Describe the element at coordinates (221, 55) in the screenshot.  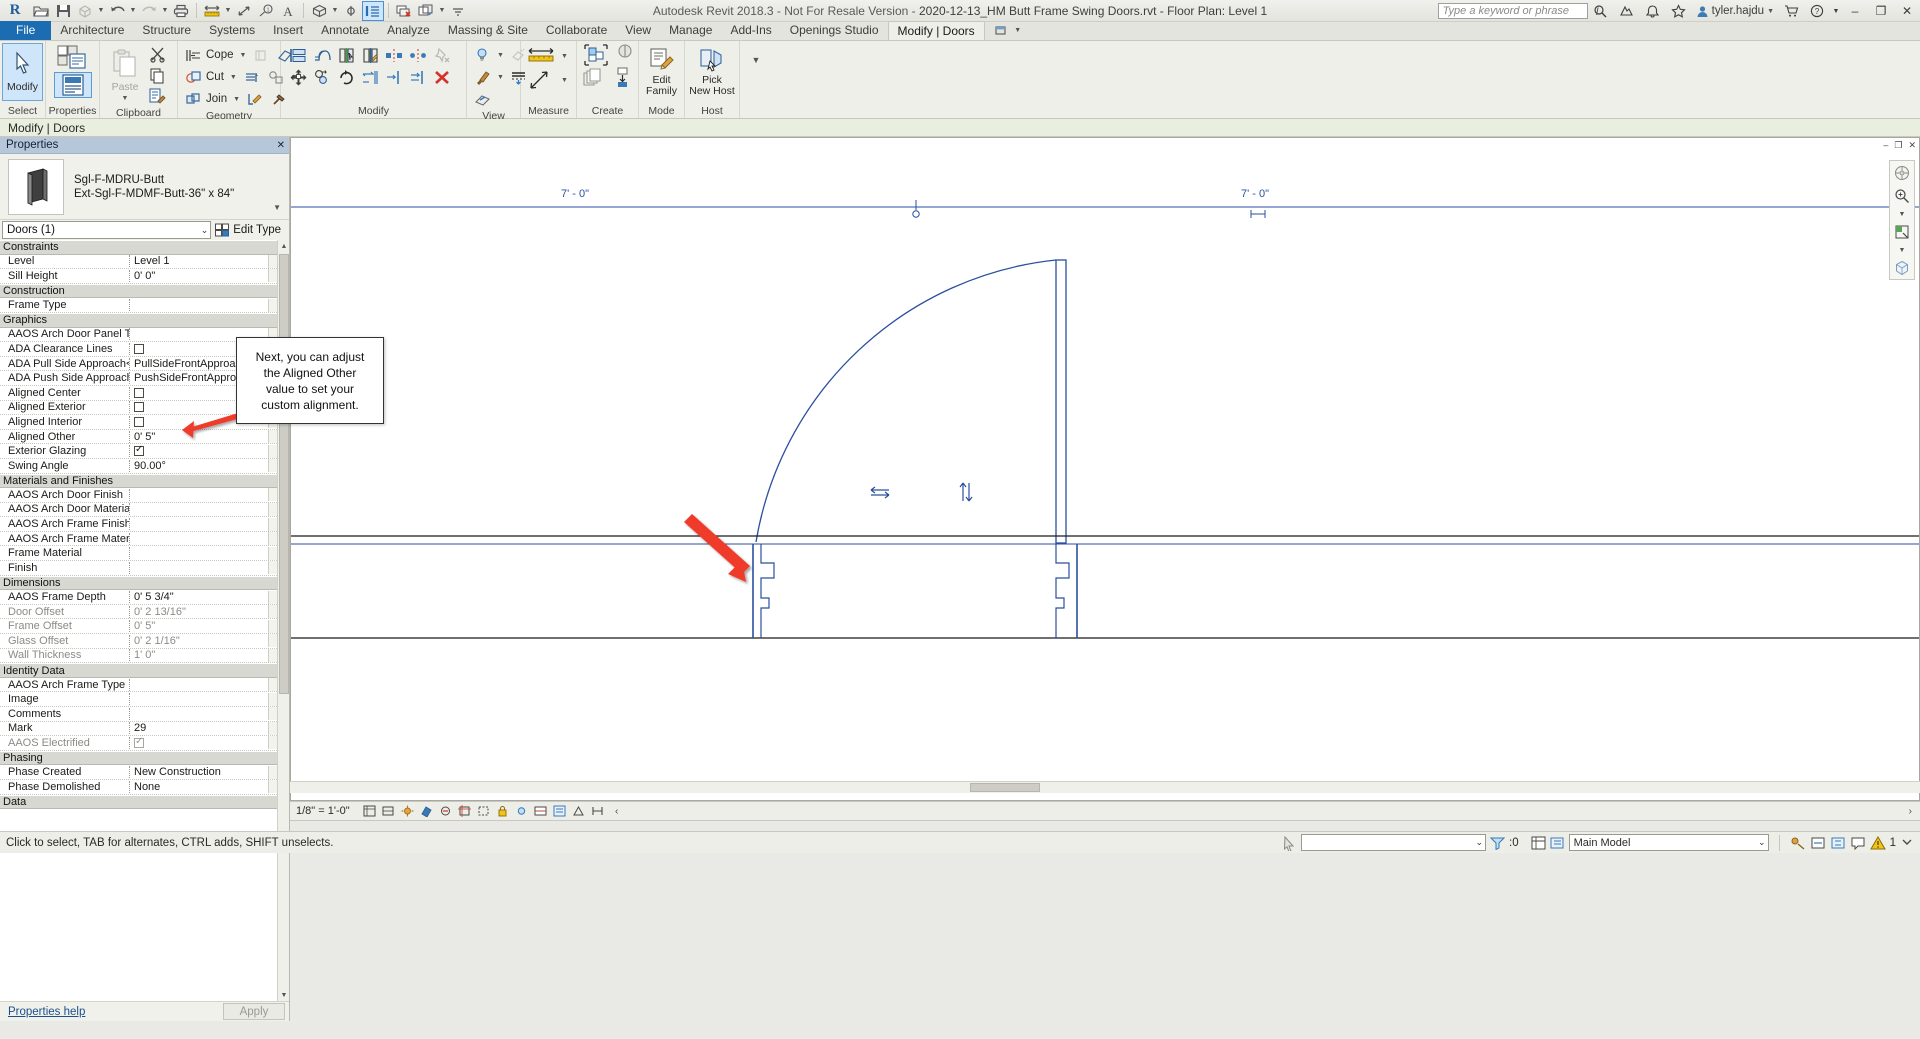
I see `cope-label: Cope` at that location.